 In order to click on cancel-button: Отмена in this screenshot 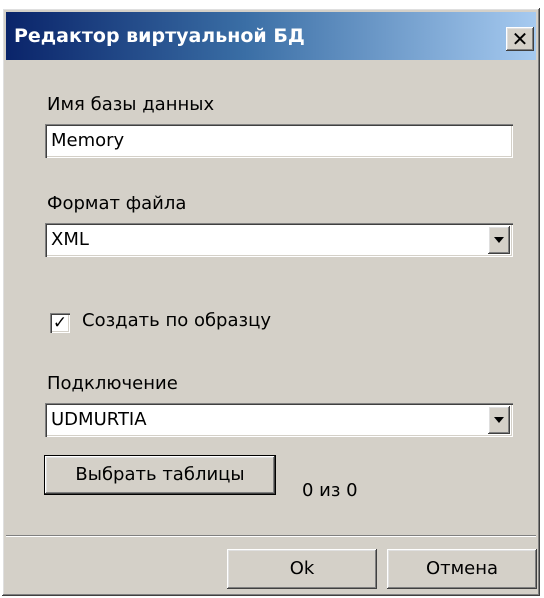, I will do `click(462, 569)`.